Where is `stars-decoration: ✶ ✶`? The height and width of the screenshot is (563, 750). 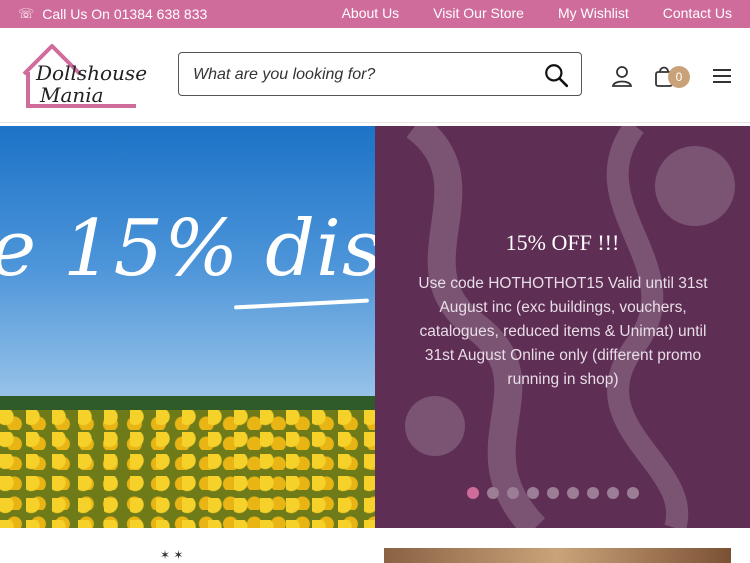
stars-decoration: ✶ ✶ is located at coordinates (172, 555).